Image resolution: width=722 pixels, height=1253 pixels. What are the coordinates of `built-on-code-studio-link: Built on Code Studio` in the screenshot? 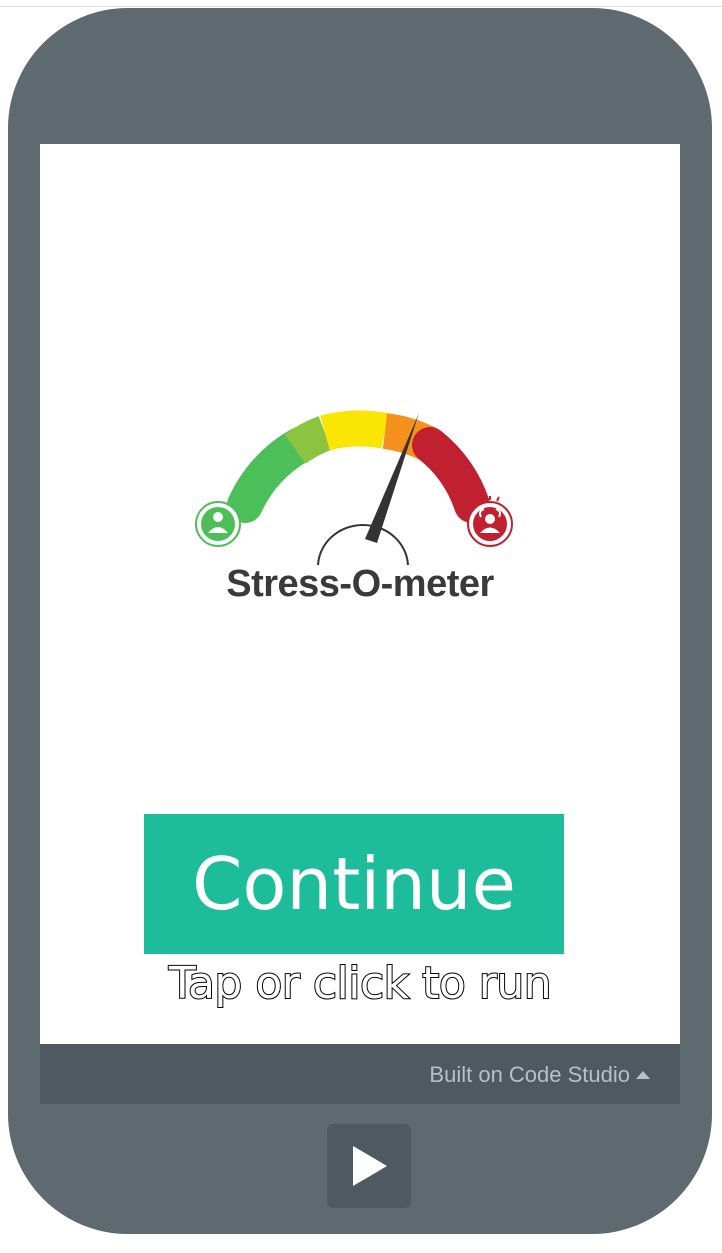 It's located at (539, 1075).